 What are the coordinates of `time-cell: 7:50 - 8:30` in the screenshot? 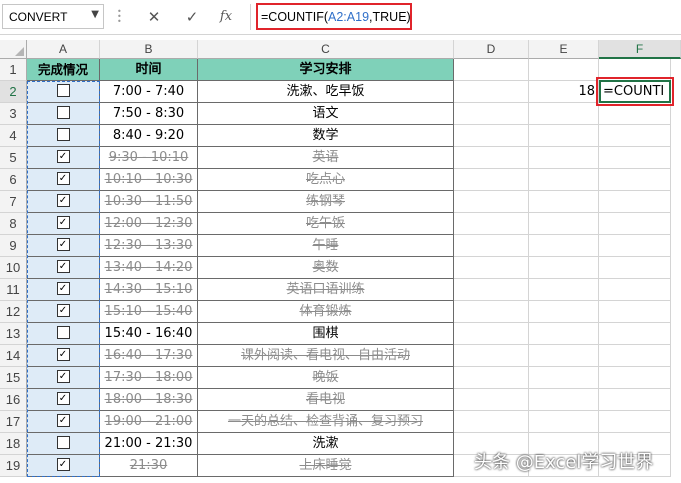 It's located at (149, 114).